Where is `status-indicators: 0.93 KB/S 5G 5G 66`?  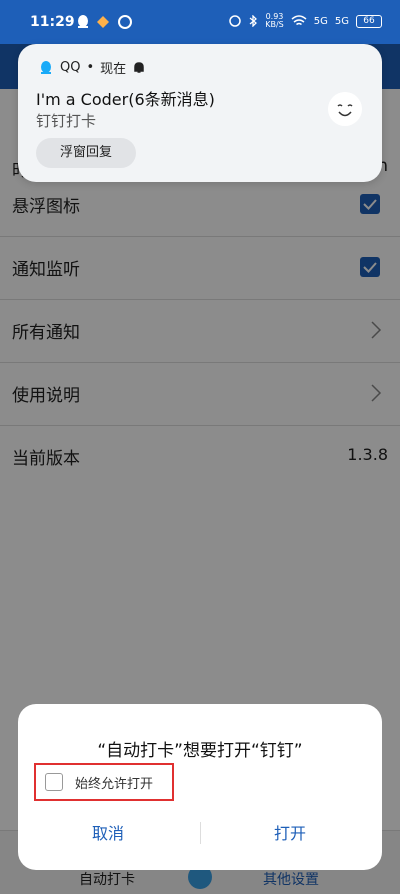 status-indicators: 0.93 KB/S 5G 5G 66 is located at coordinates (305, 21).